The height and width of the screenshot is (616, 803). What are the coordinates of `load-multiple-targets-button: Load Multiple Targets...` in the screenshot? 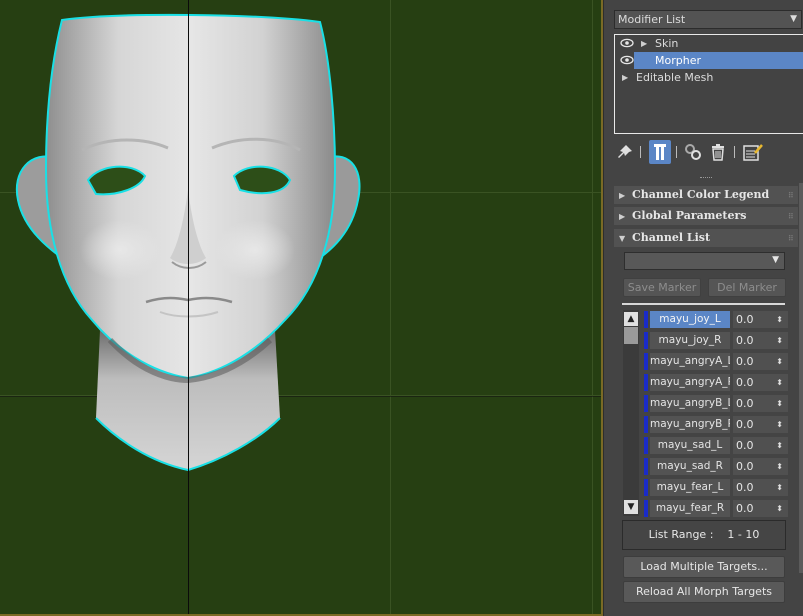 It's located at (704, 567).